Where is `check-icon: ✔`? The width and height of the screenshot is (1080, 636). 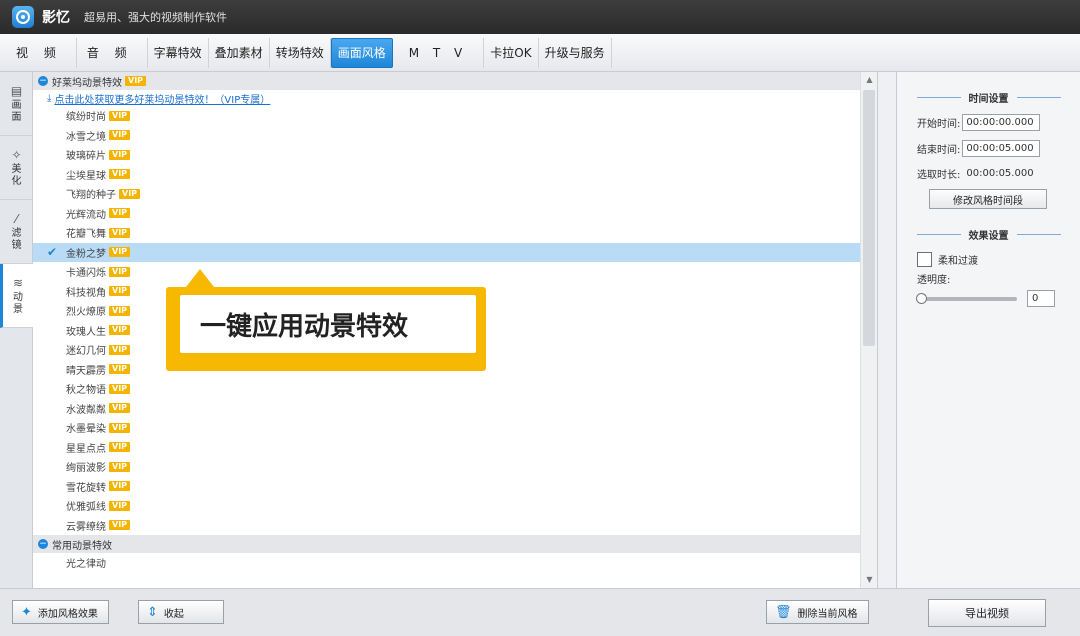 check-icon: ✔ is located at coordinates (52, 252).